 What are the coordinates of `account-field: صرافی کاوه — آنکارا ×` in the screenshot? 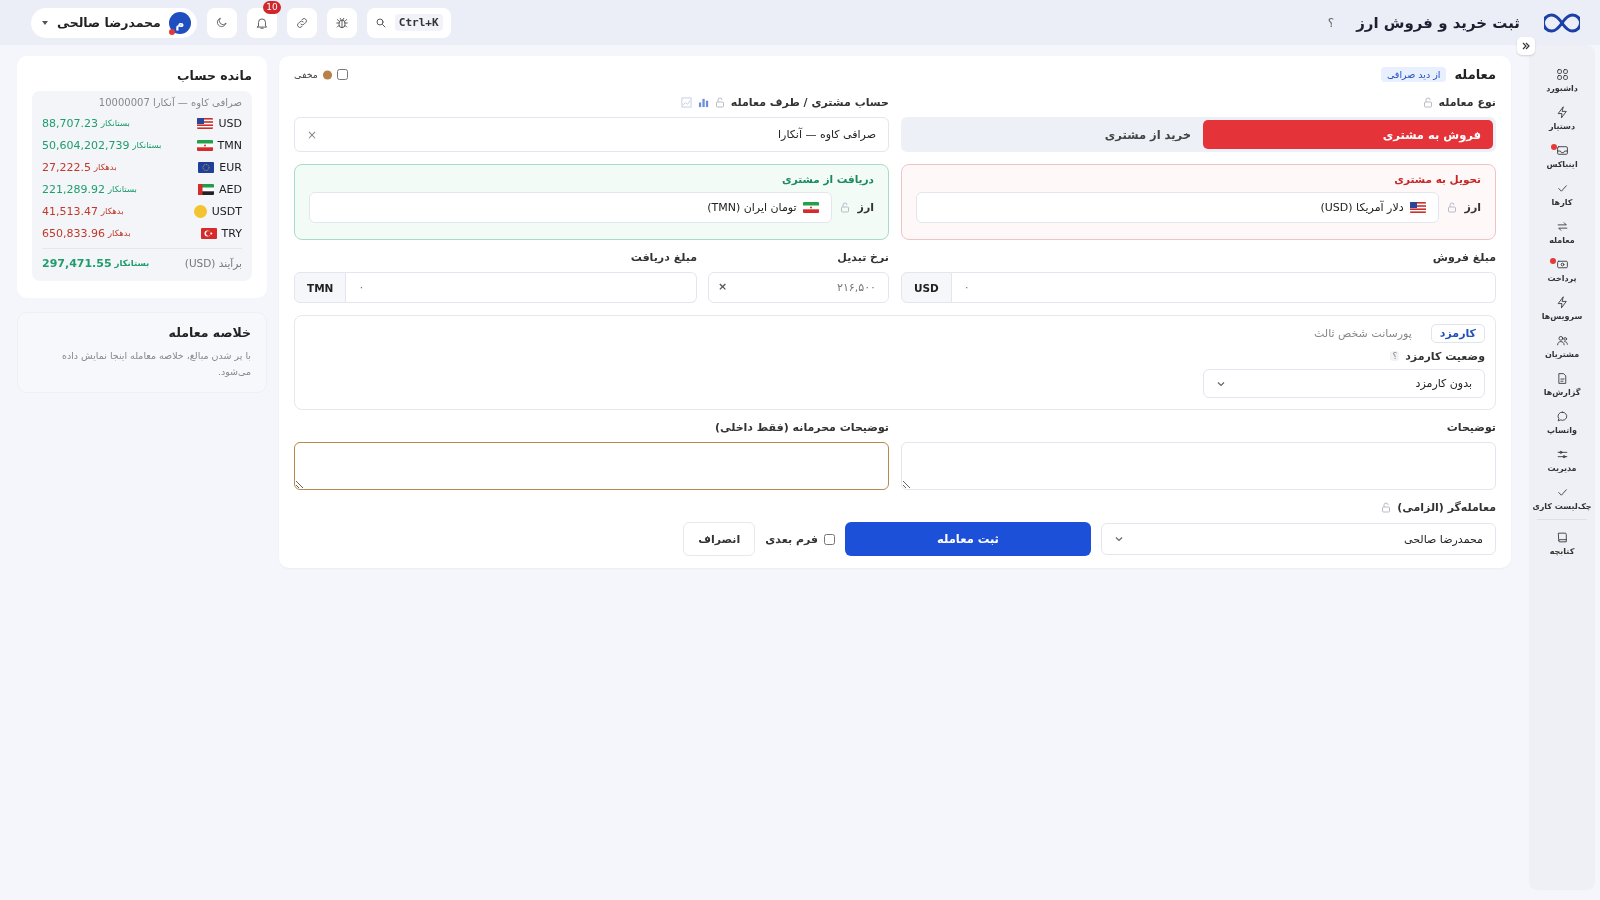 It's located at (591, 134).